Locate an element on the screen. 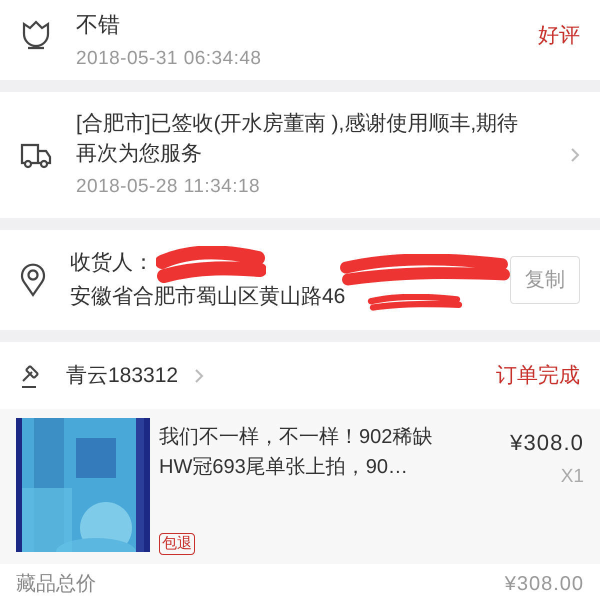 The width and height of the screenshot is (600, 600). seller-name: 青云183312 is located at coordinates (122, 376).